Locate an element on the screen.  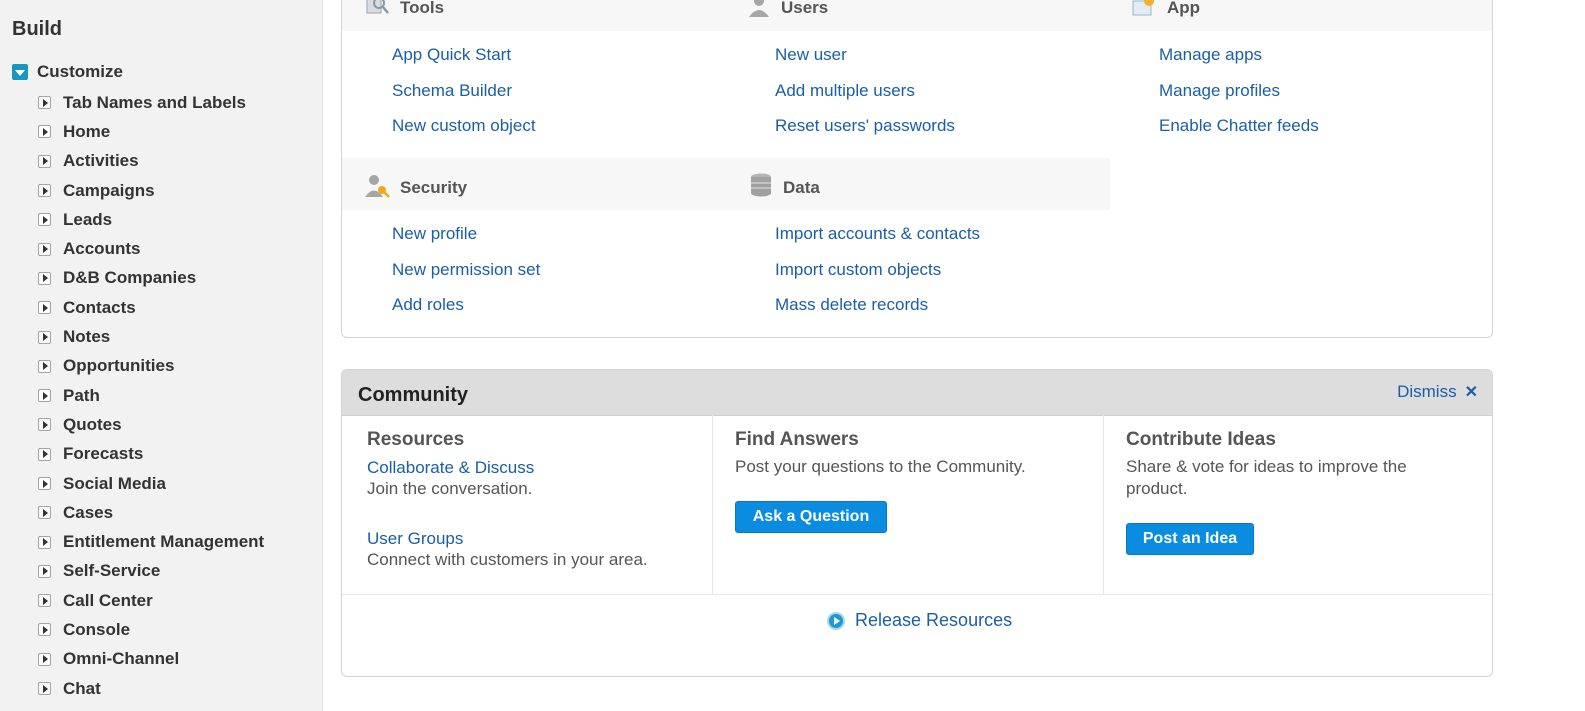
sidebar-item: Path is located at coordinates (151, 395).